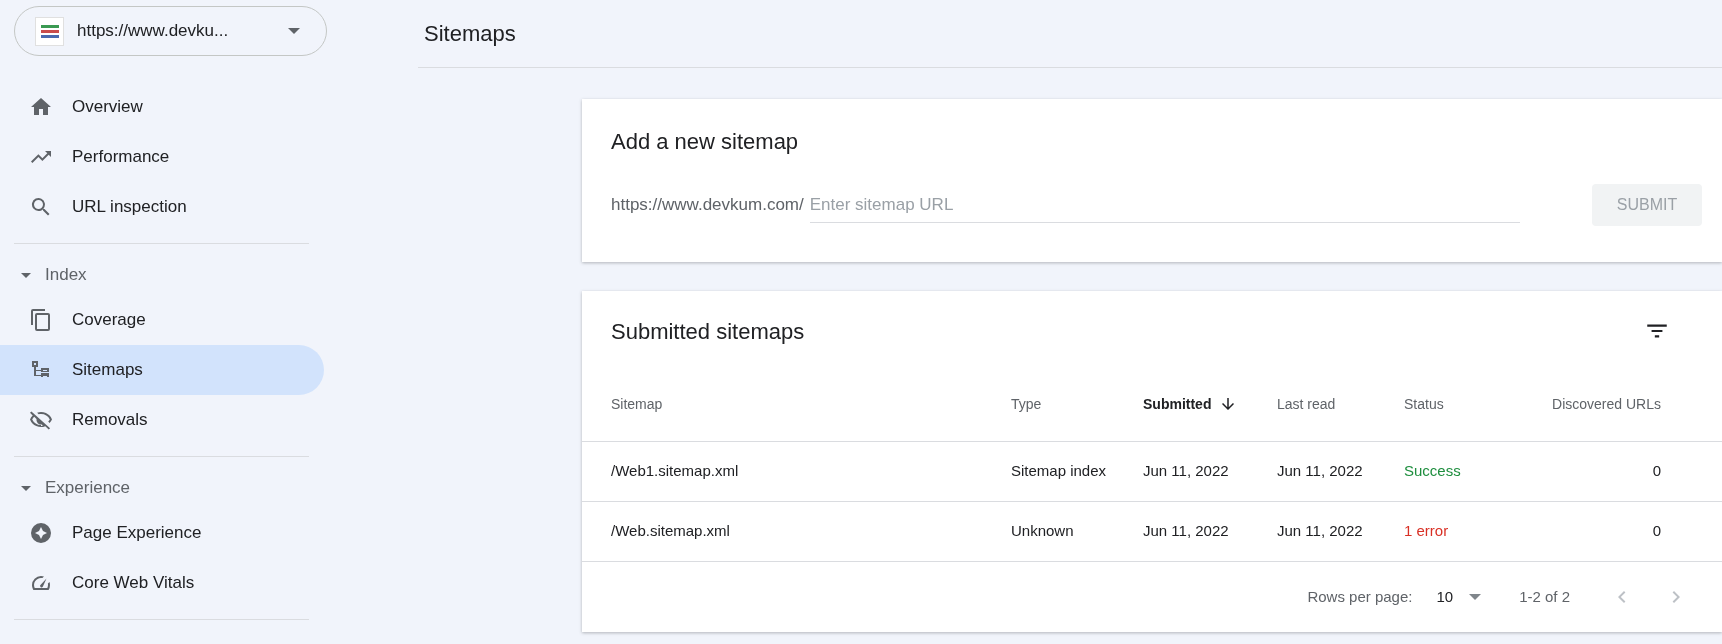 The height and width of the screenshot is (644, 1722). I want to click on table-cell: /Web1.sitemap.xml, so click(811, 471).